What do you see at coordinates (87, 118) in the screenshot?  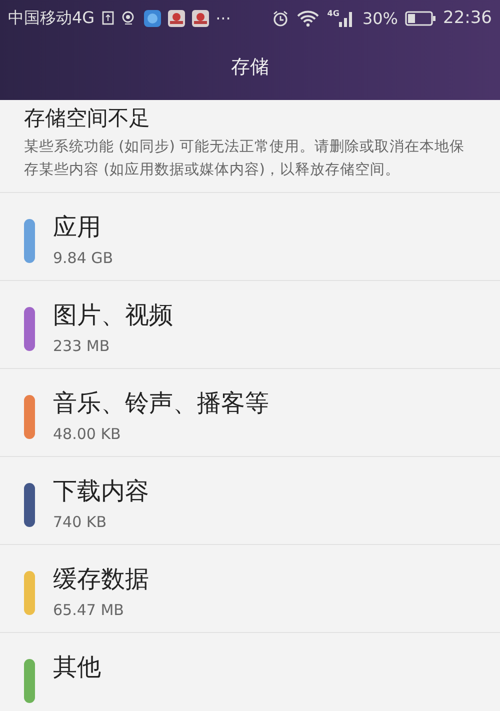 I see `warning-title: 存储空间不足` at bounding box center [87, 118].